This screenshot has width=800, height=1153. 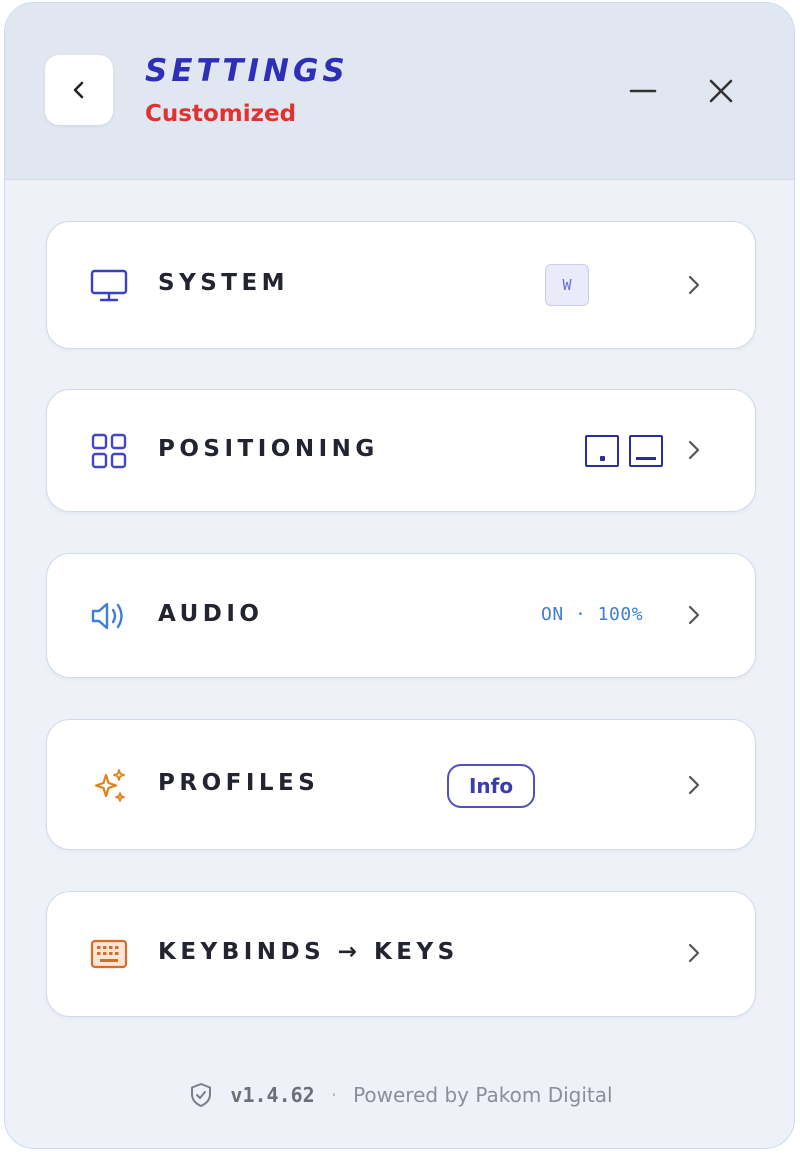 I want to click on version-label: v1.4.62, so click(x=272, y=1095).